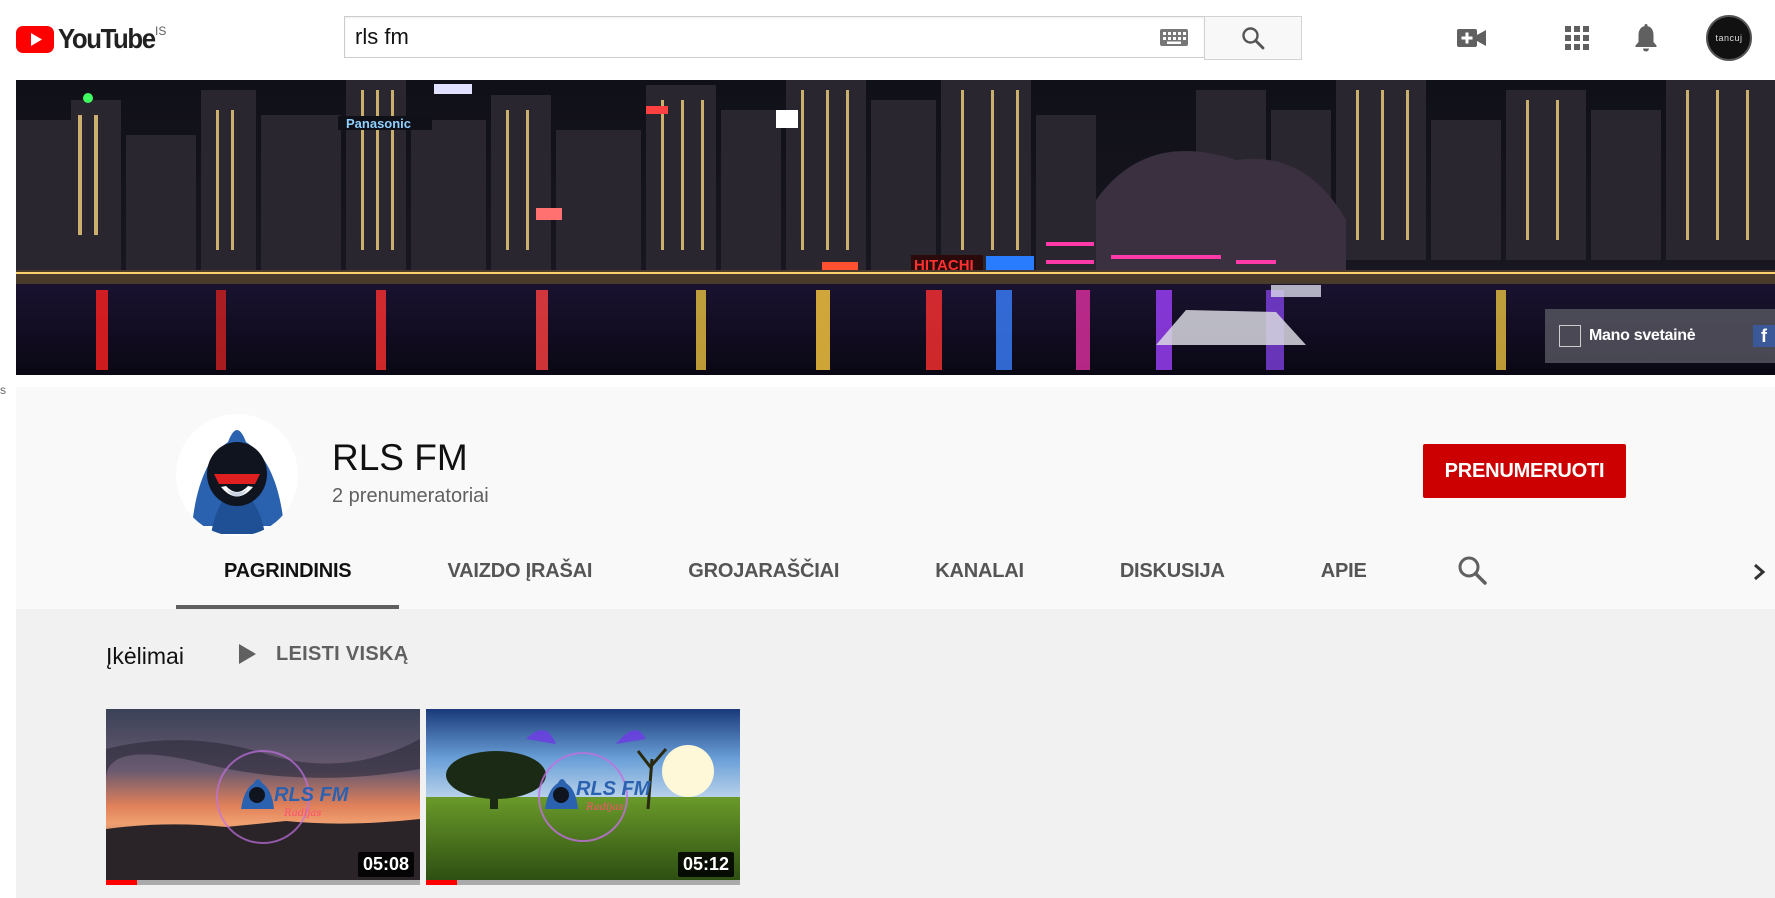 The width and height of the screenshot is (1775, 898). I want to click on account-avatar: tancuj, so click(1729, 38).